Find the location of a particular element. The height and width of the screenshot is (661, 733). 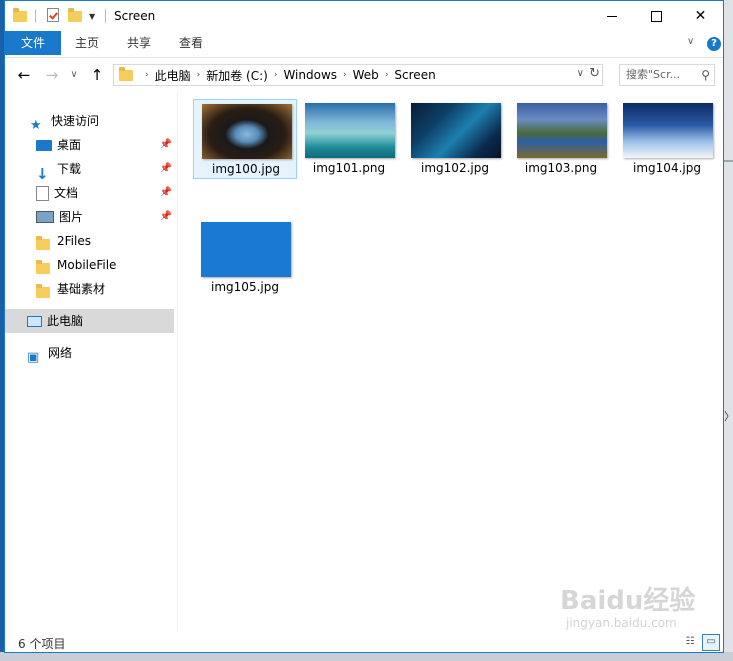

desktop-icon is located at coordinates (44, 145).